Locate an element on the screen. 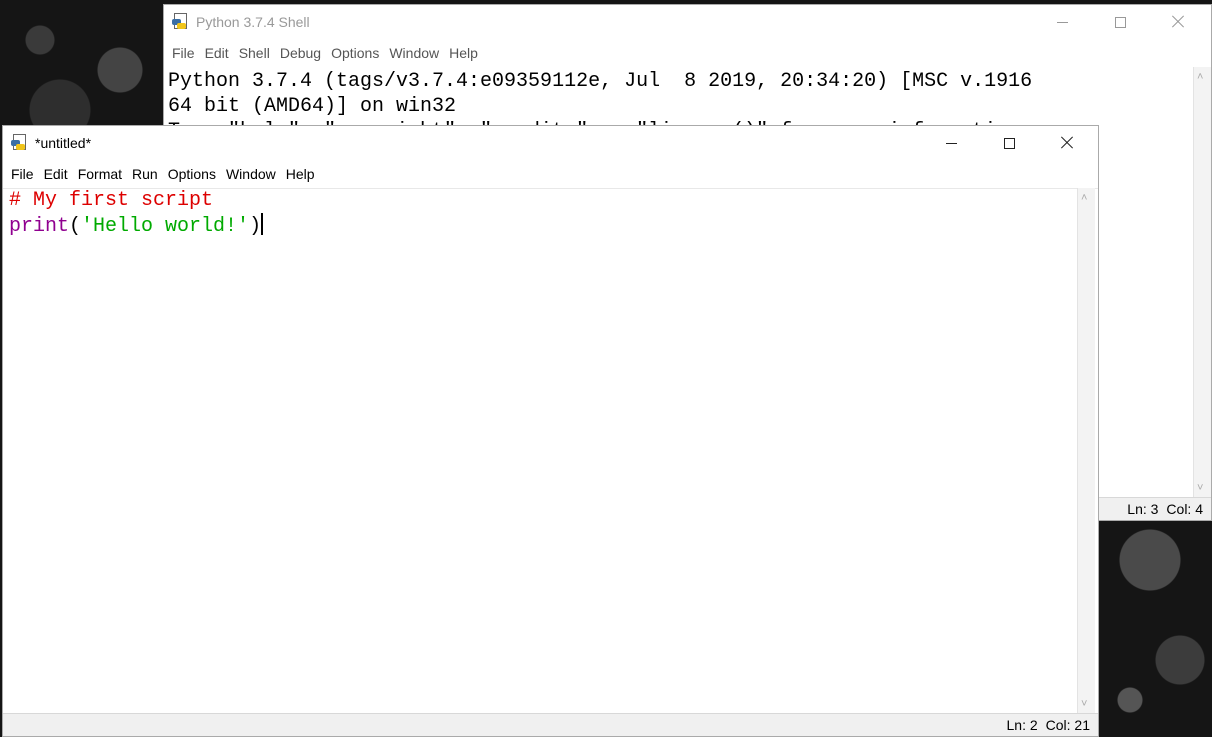 This screenshot has width=1212, height=737. editor-menubar: File Edit Format Run Options Window Help is located at coordinates (550, 174).